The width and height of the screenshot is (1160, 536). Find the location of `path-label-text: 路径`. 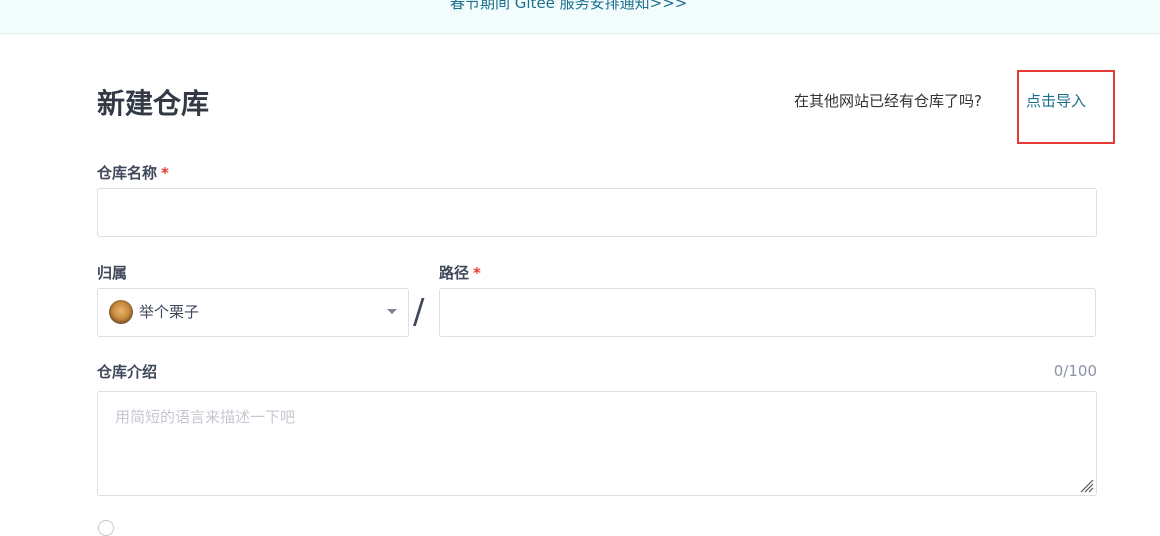

path-label-text: 路径 is located at coordinates (454, 273).